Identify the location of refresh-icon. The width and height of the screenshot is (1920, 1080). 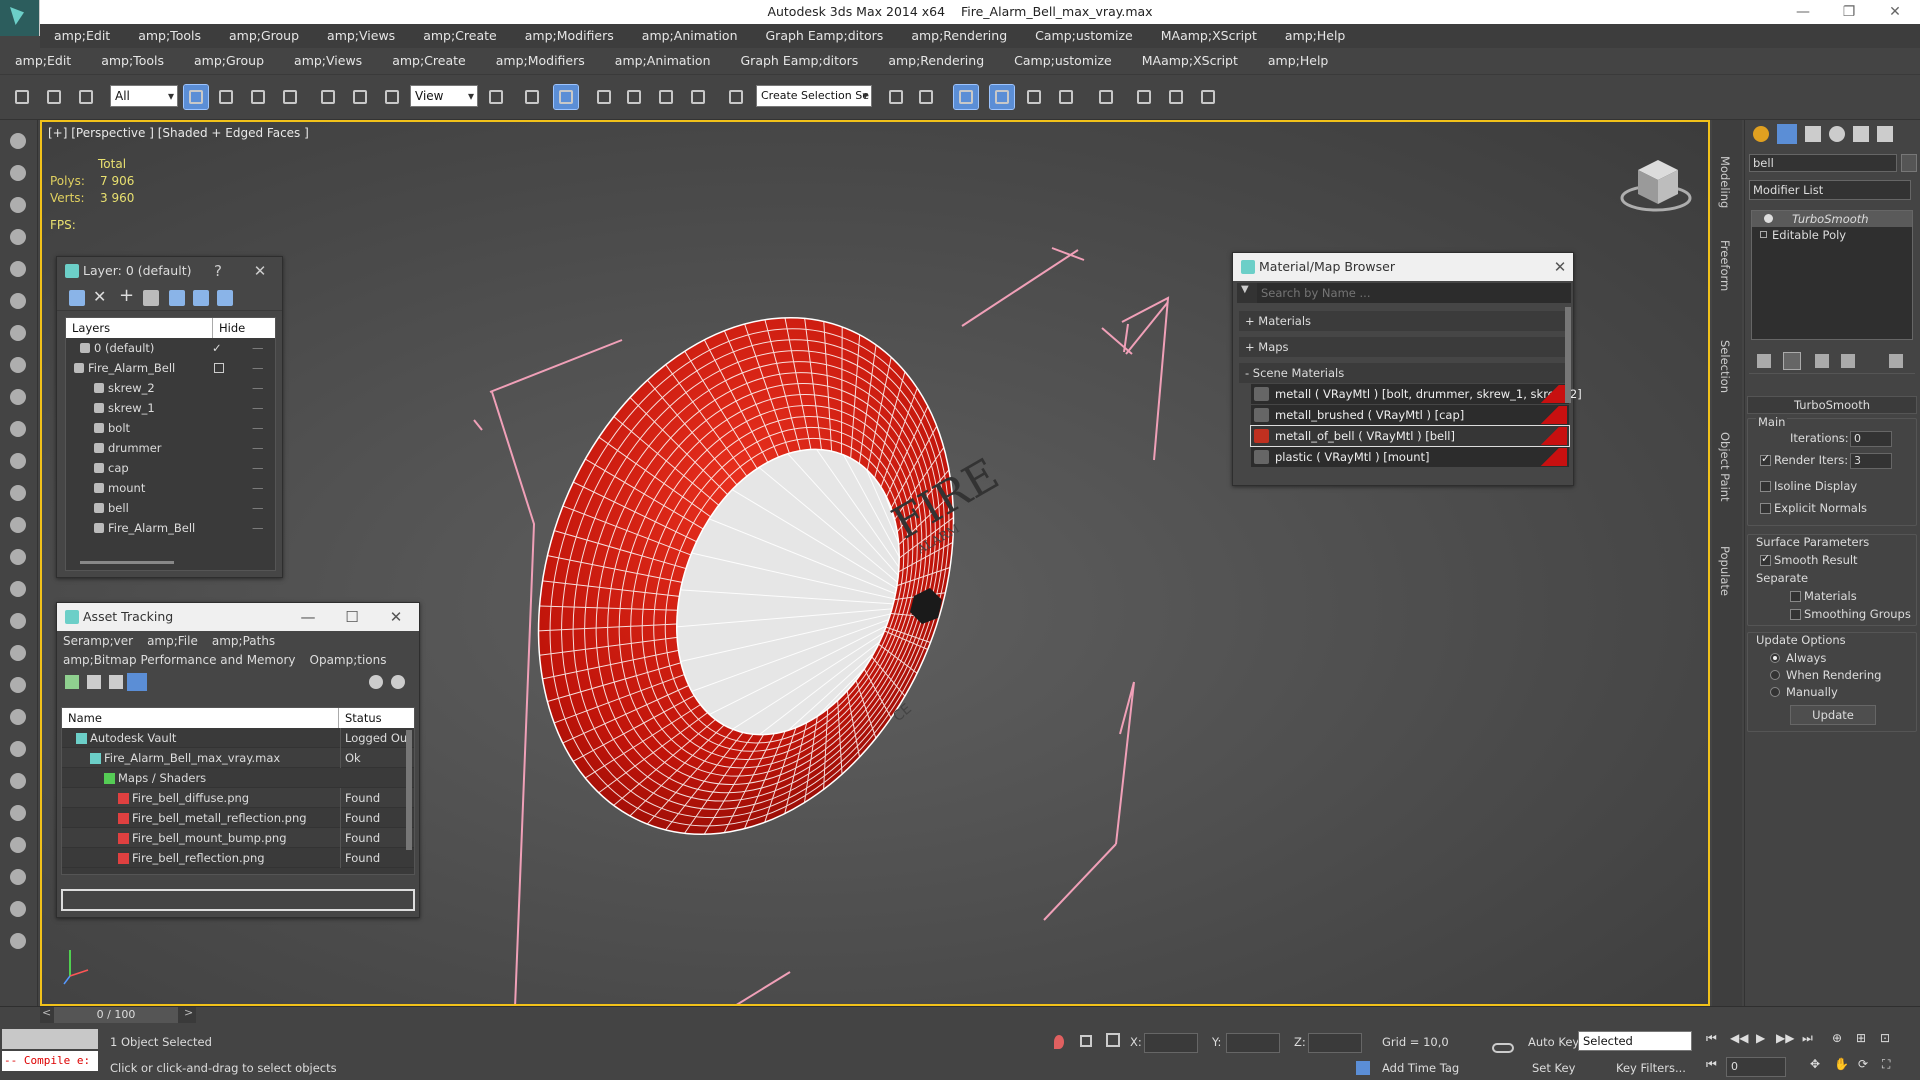
(72, 682).